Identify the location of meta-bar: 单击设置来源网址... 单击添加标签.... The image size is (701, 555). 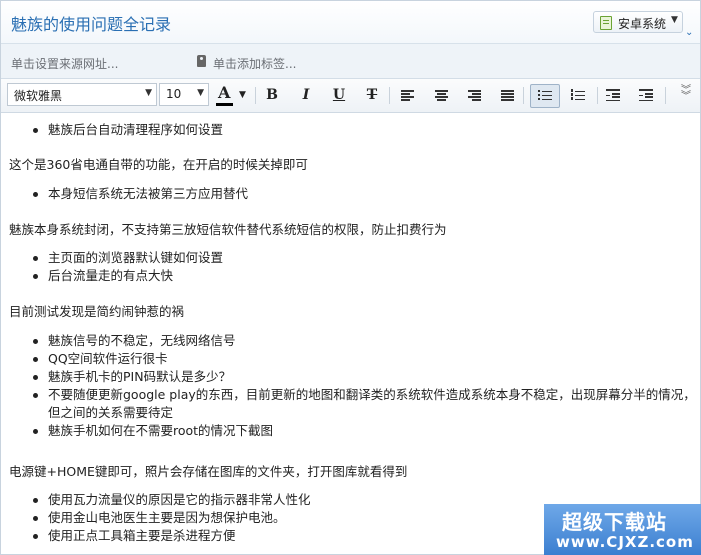
(350, 61).